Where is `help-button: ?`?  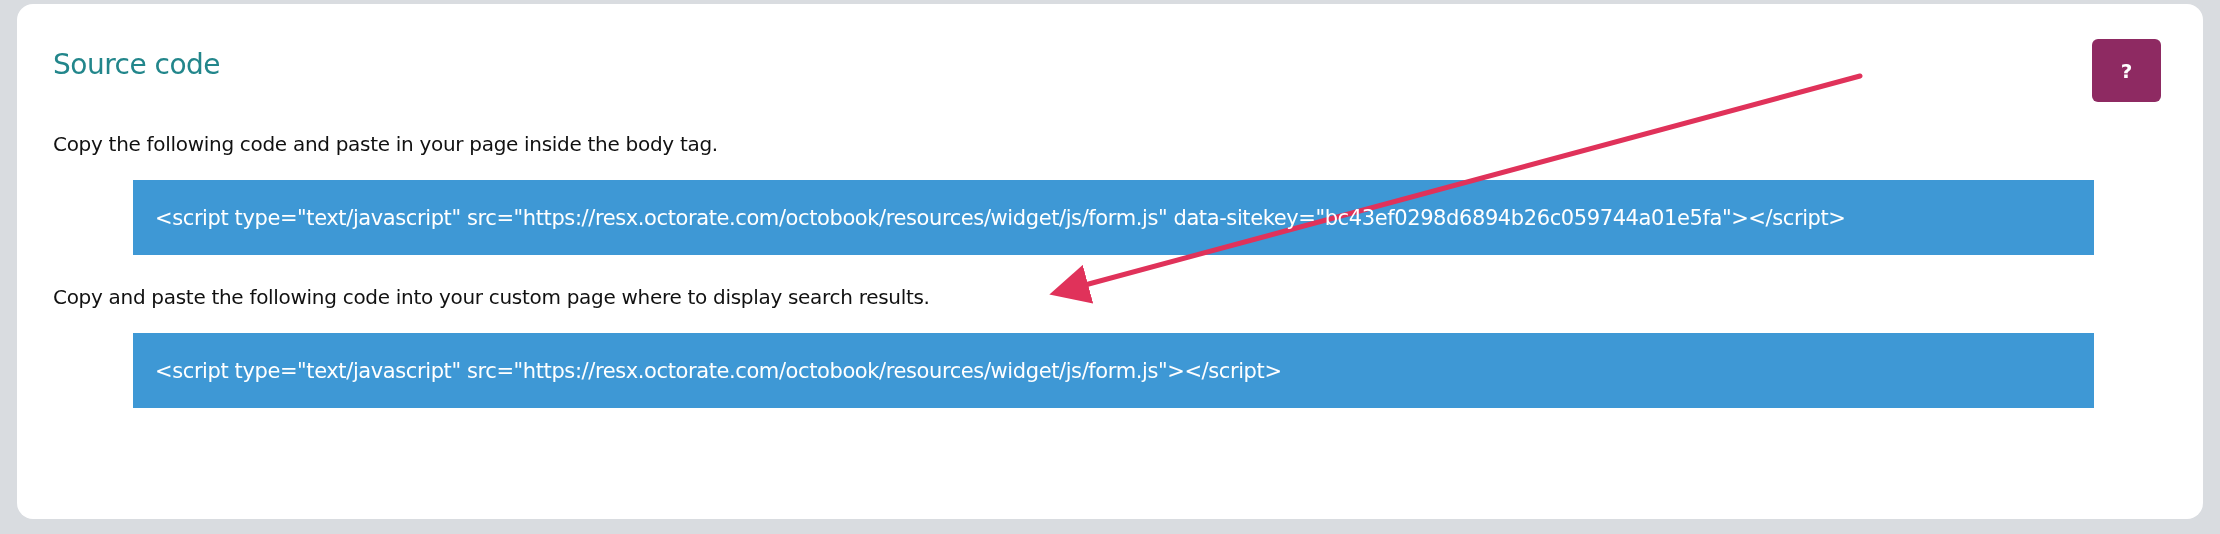
help-button: ? is located at coordinates (2126, 70).